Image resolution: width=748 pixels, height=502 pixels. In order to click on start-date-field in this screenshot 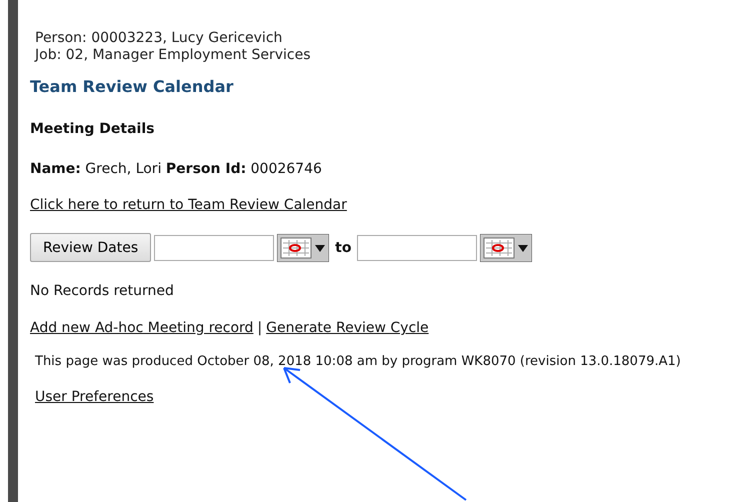, I will do `click(214, 247)`.